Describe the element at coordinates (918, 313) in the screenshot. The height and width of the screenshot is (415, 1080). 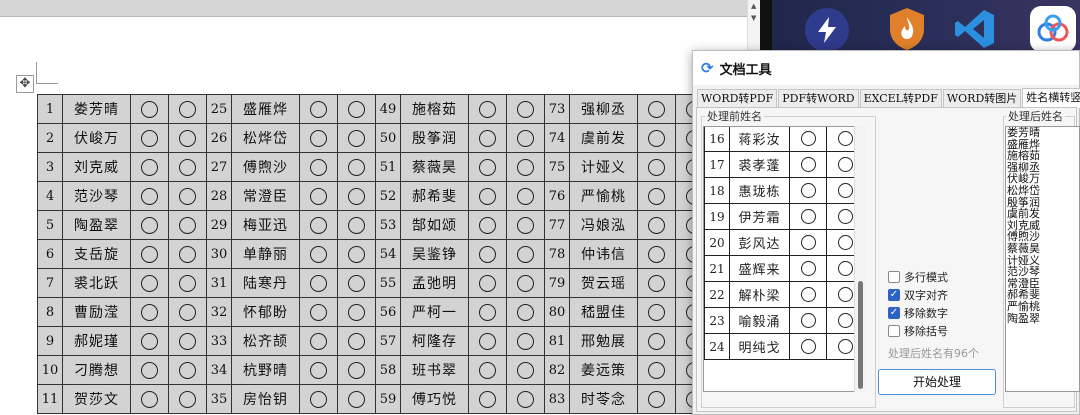
I see `option-3: ✓ 移除数字` at that location.